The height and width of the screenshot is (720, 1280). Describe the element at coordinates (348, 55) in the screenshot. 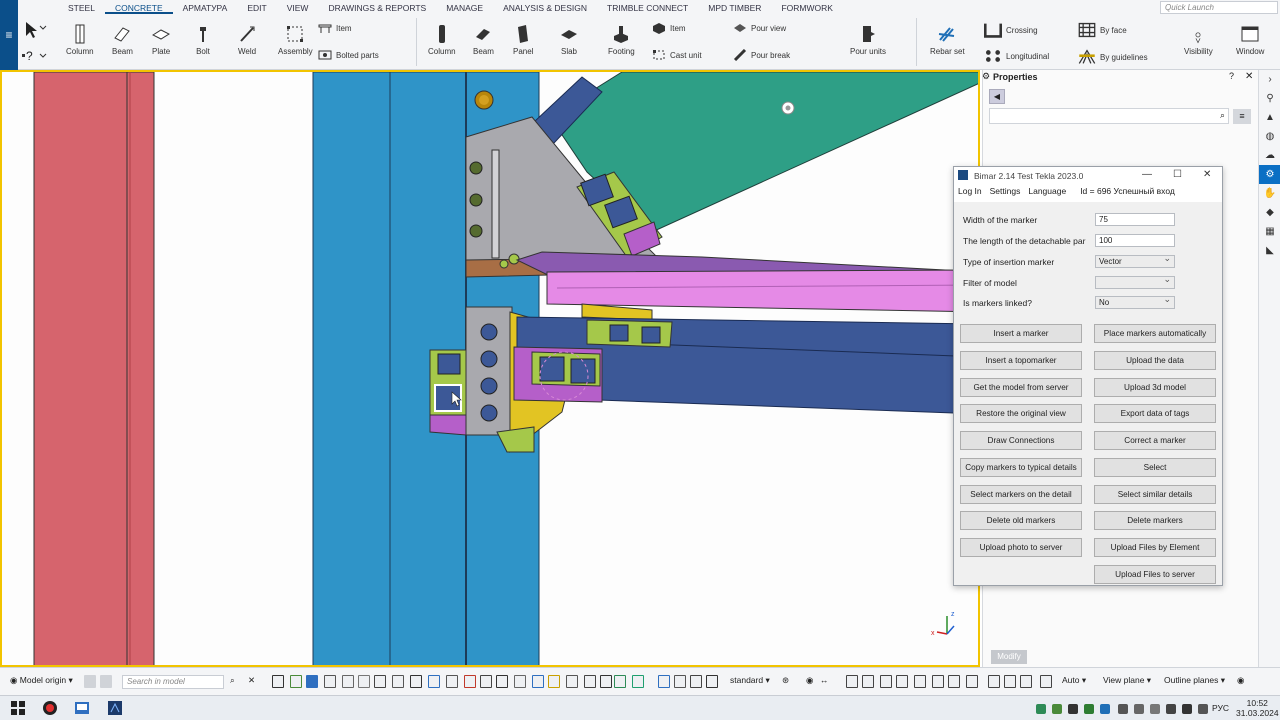

I see `steel-bolted-parts-button: Bolted parts` at that location.